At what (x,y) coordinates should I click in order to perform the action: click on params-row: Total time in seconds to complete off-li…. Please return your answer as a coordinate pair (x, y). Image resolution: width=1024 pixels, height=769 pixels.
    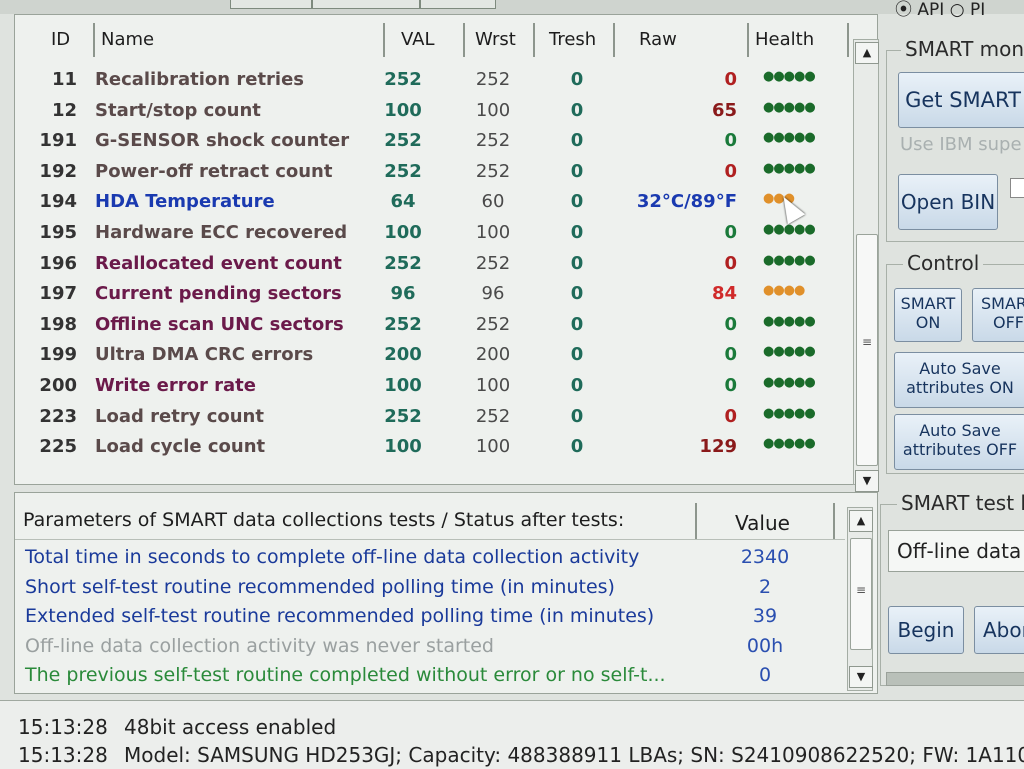
    Looking at the image, I should click on (430, 558).